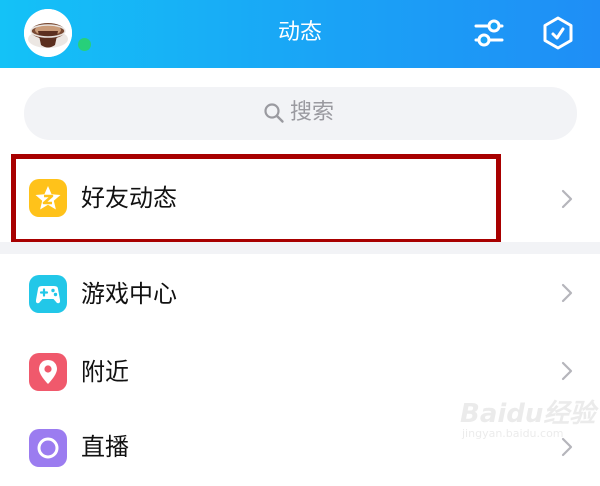  What do you see at coordinates (48, 294) in the screenshot?
I see `gamepad-icon` at bounding box center [48, 294].